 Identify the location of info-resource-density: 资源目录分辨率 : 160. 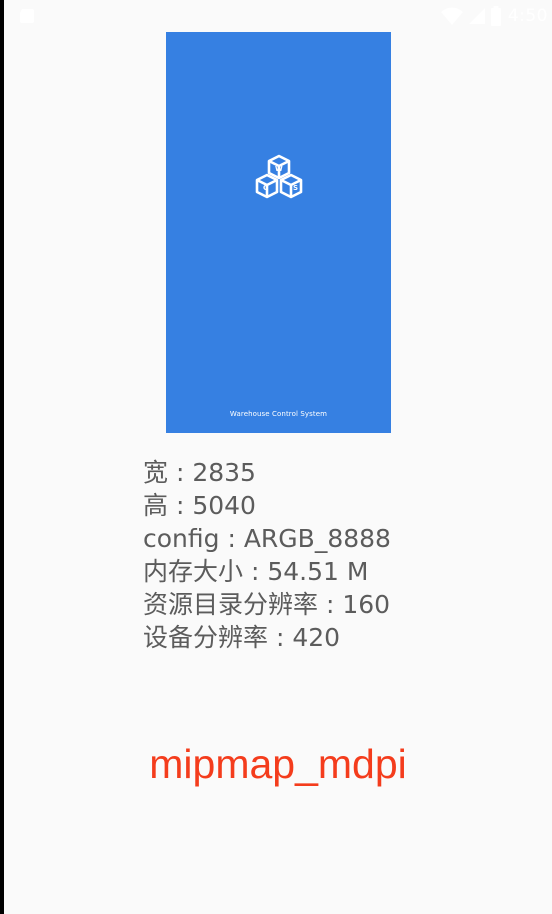
(267, 604).